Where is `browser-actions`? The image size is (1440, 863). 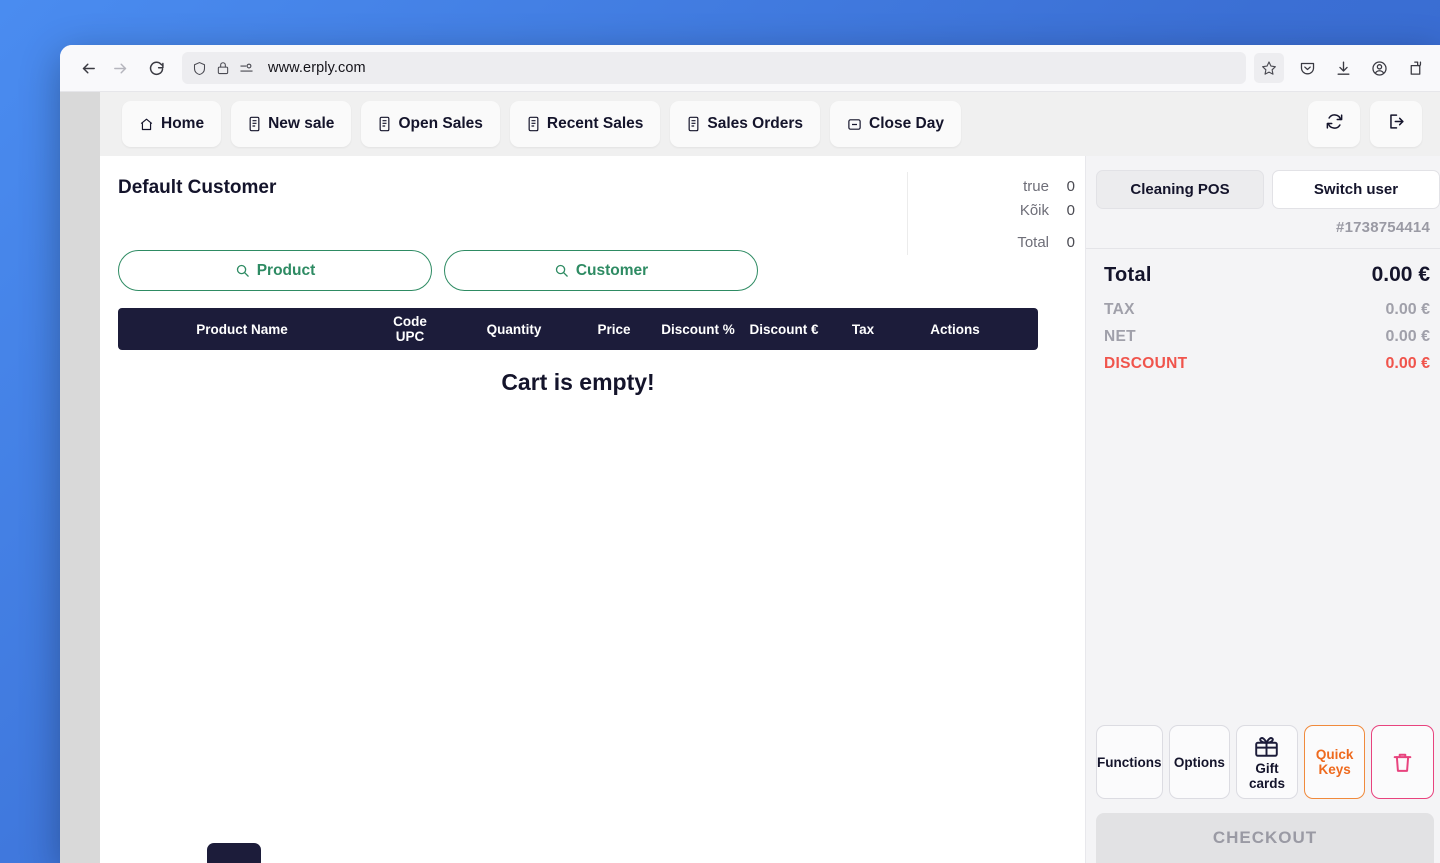
browser-actions is located at coordinates (1361, 68).